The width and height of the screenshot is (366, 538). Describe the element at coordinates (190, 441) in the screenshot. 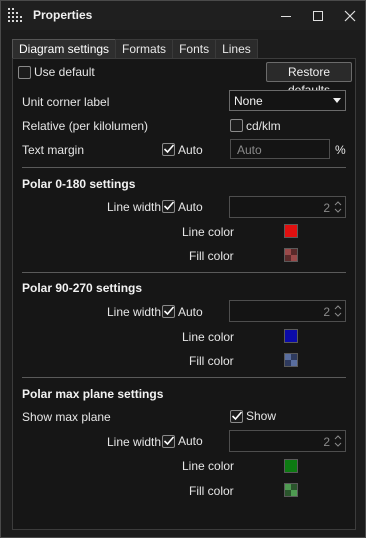

I see `polar-max-auto-label: Auto` at that location.